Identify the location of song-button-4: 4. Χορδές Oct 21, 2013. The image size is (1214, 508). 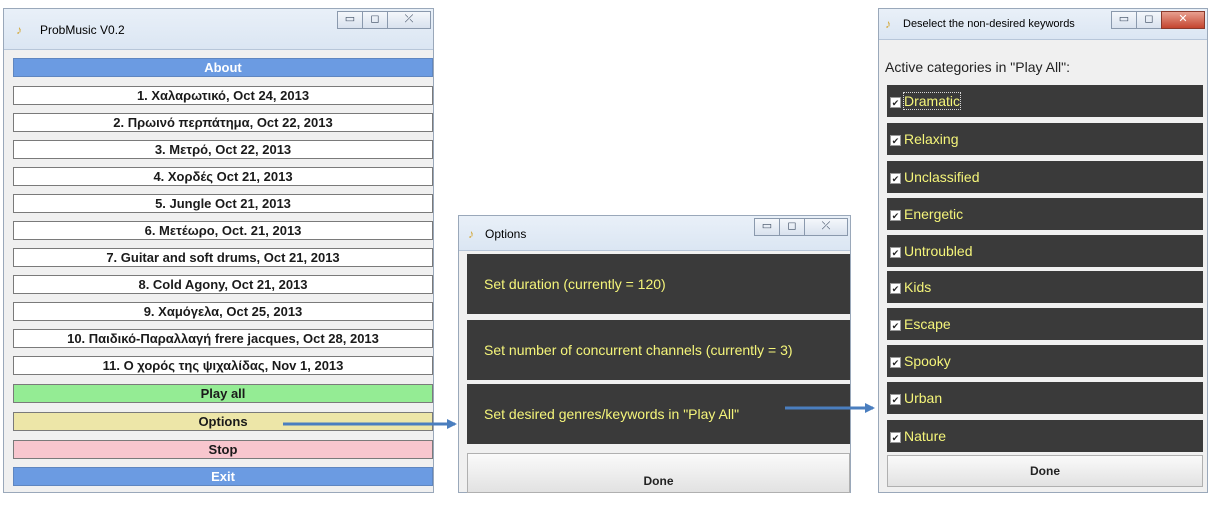
(223, 176).